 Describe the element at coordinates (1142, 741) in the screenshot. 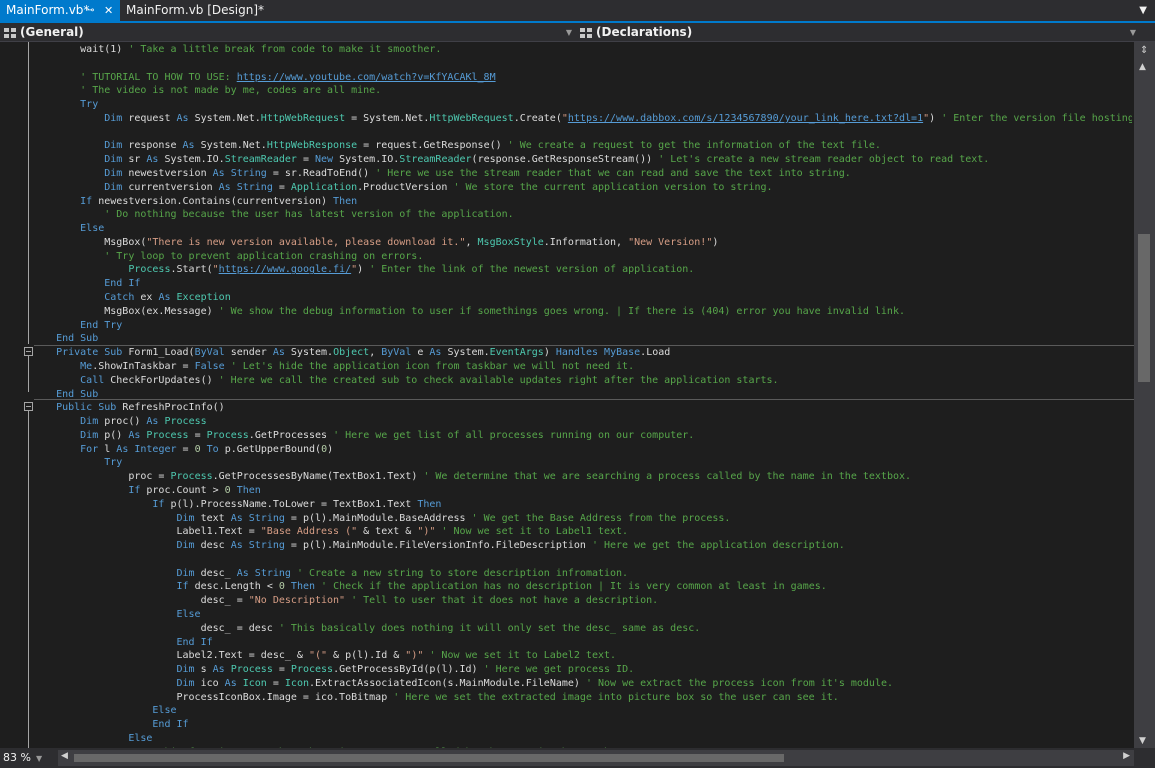

I see `scroll-down-icon: ▼` at that location.